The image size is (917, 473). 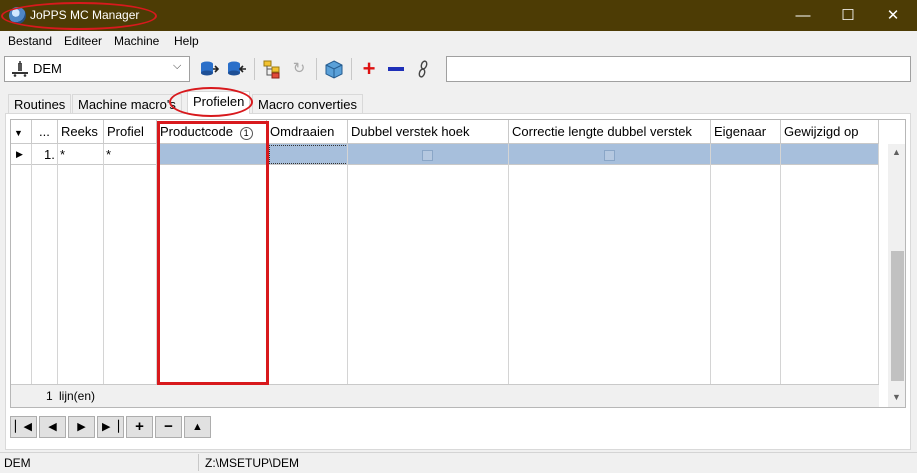 I want to click on link-button, so click(x=423, y=69).